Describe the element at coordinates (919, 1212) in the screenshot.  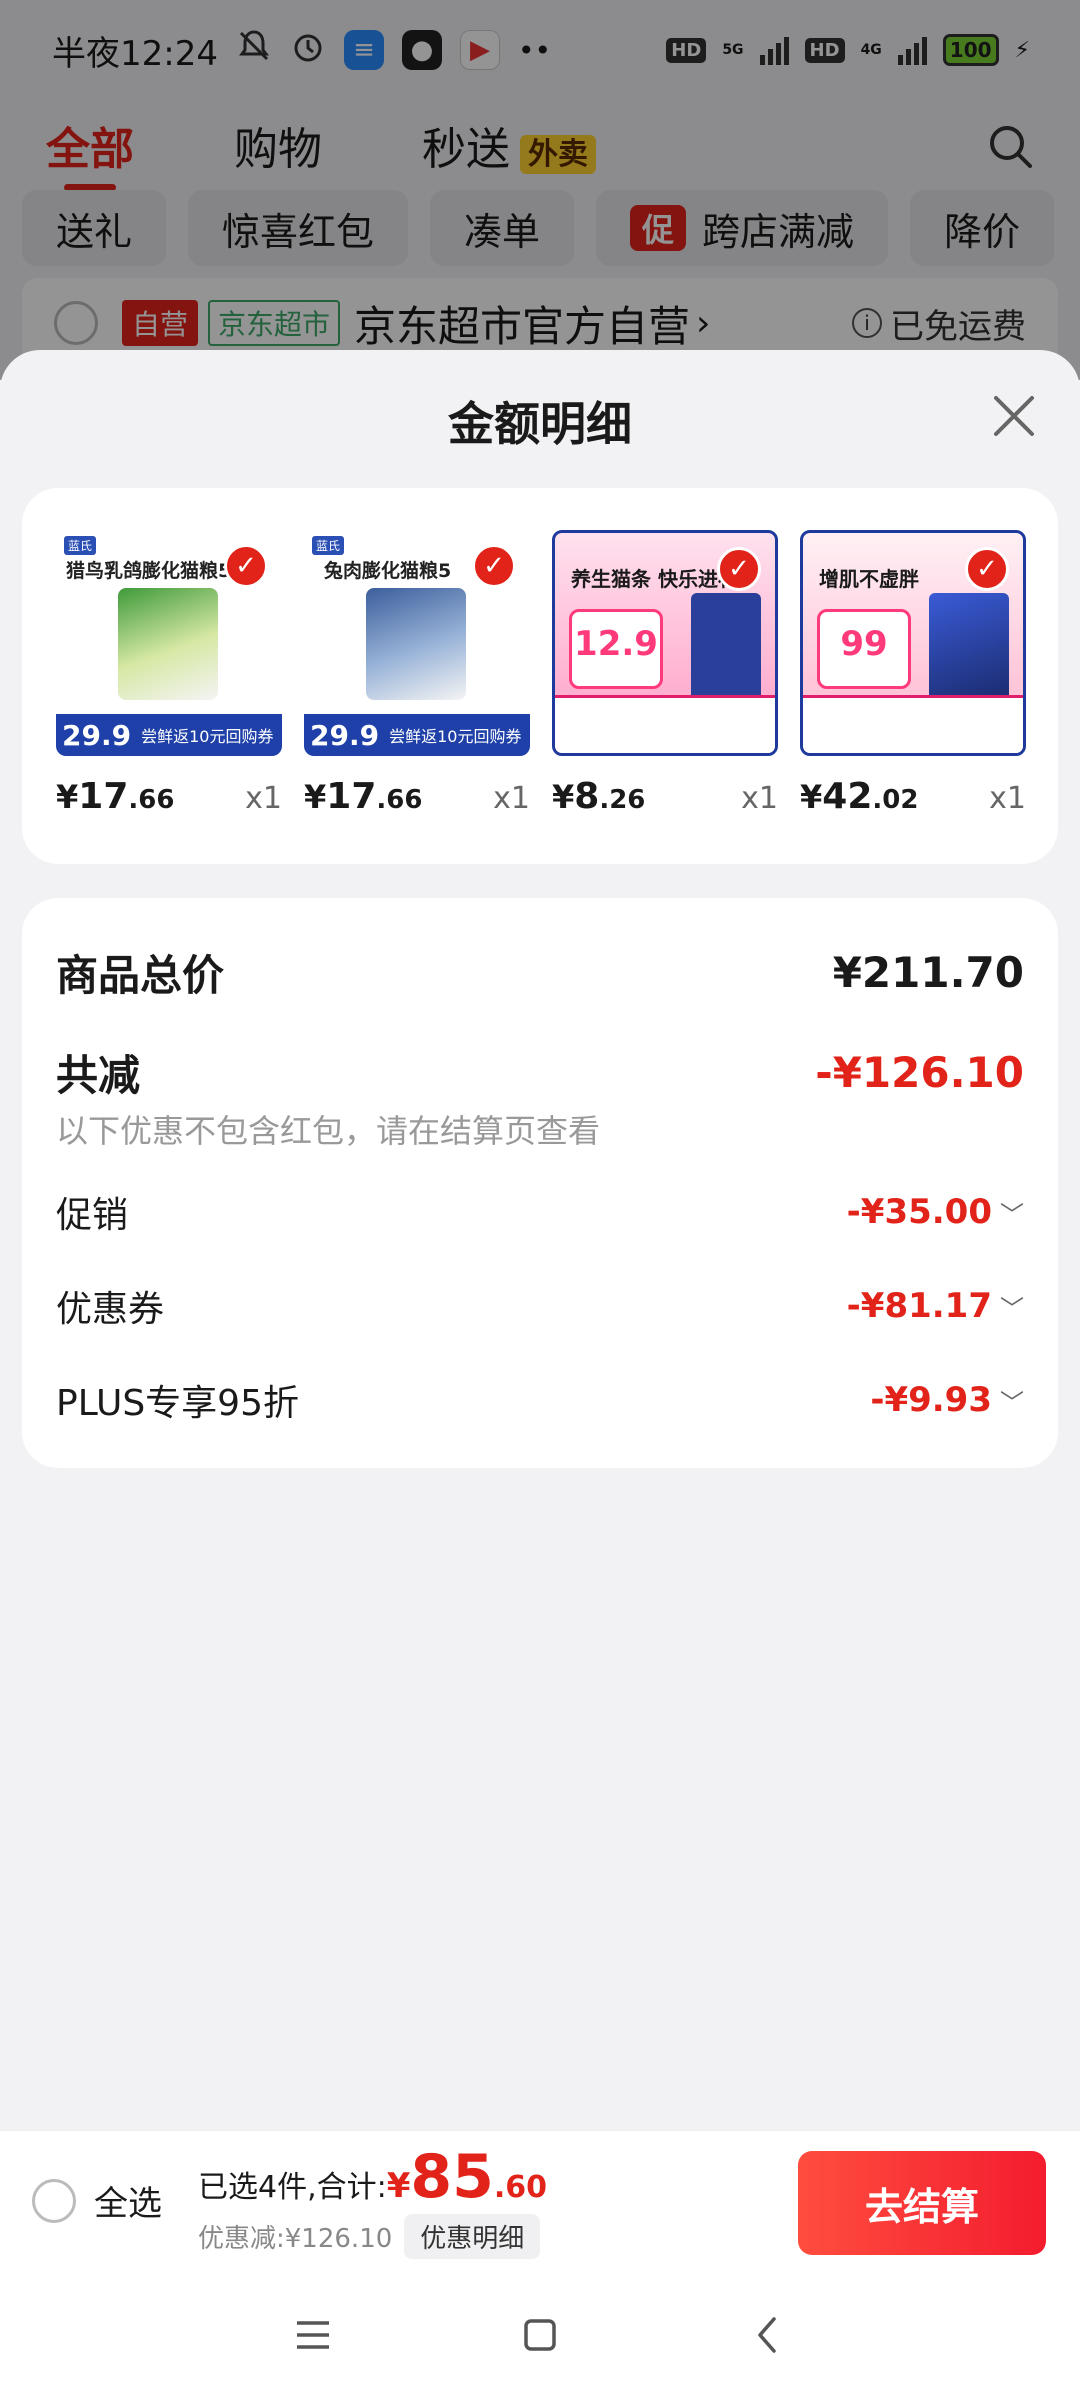
I see `discount-line-value: -¥35.00` at that location.